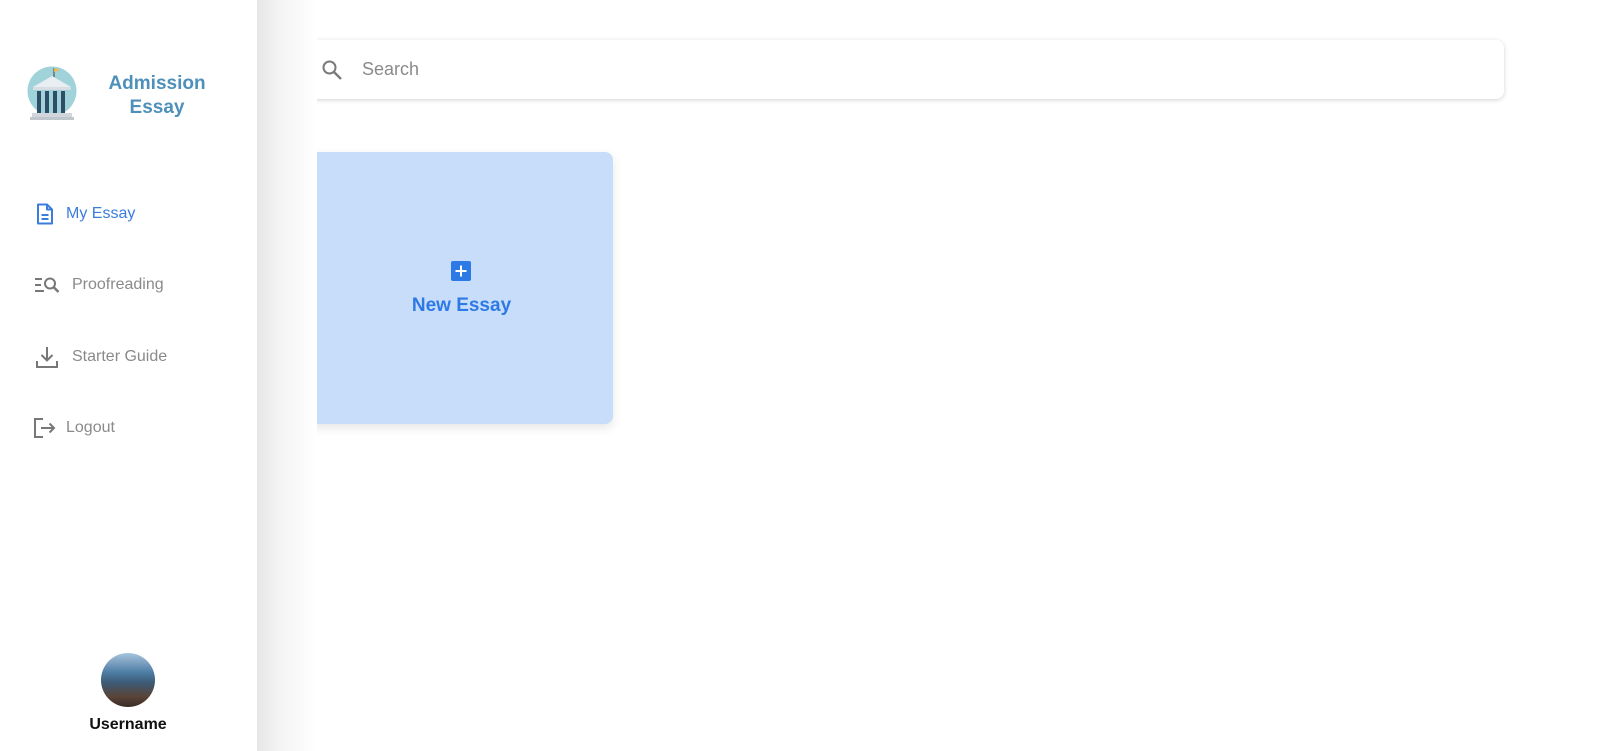  I want to click on username: Username, so click(128, 724).